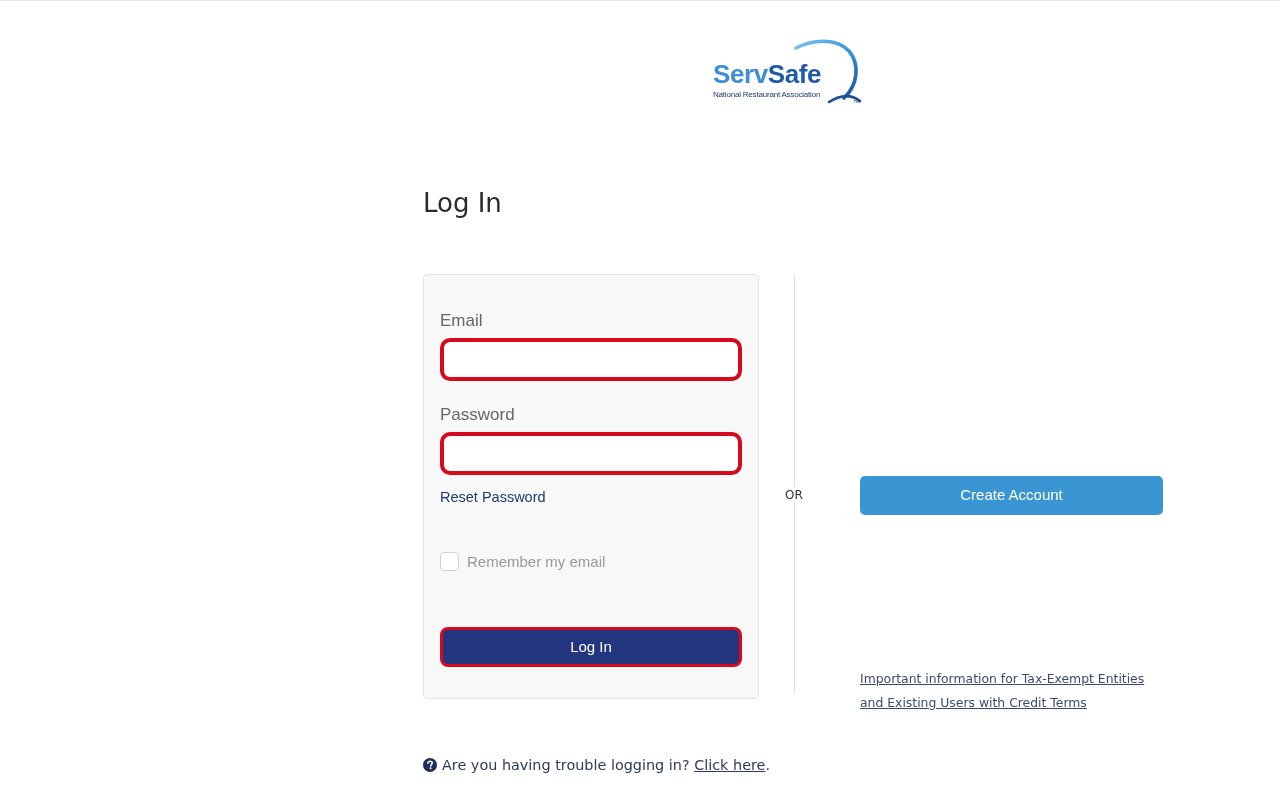 The width and height of the screenshot is (1280, 789). I want to click on remember-checkbox, so click(449, 561).